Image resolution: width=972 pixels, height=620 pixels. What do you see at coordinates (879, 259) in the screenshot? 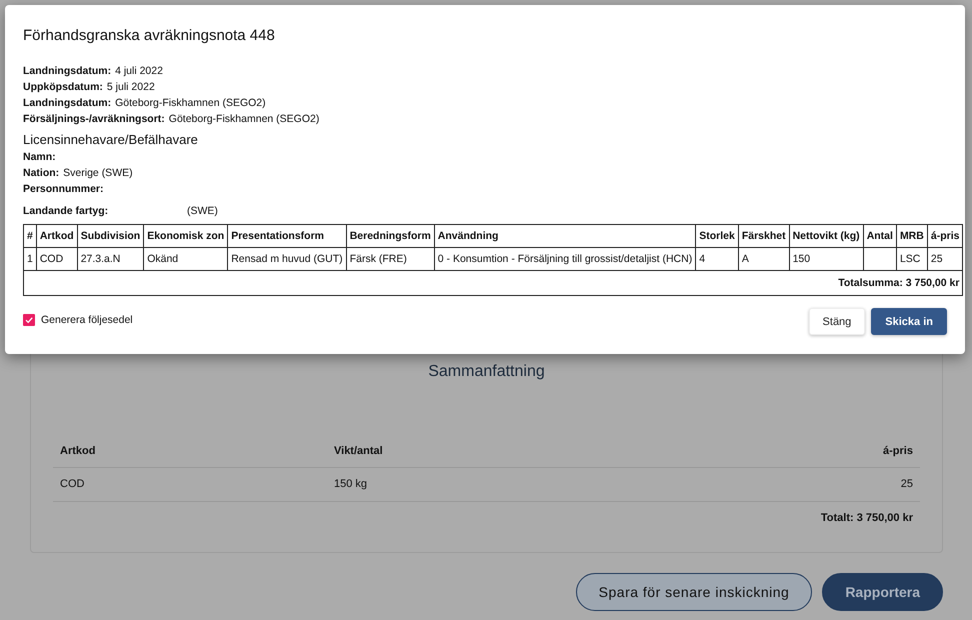
I see `table-cell` at bounding box center [879, 259].